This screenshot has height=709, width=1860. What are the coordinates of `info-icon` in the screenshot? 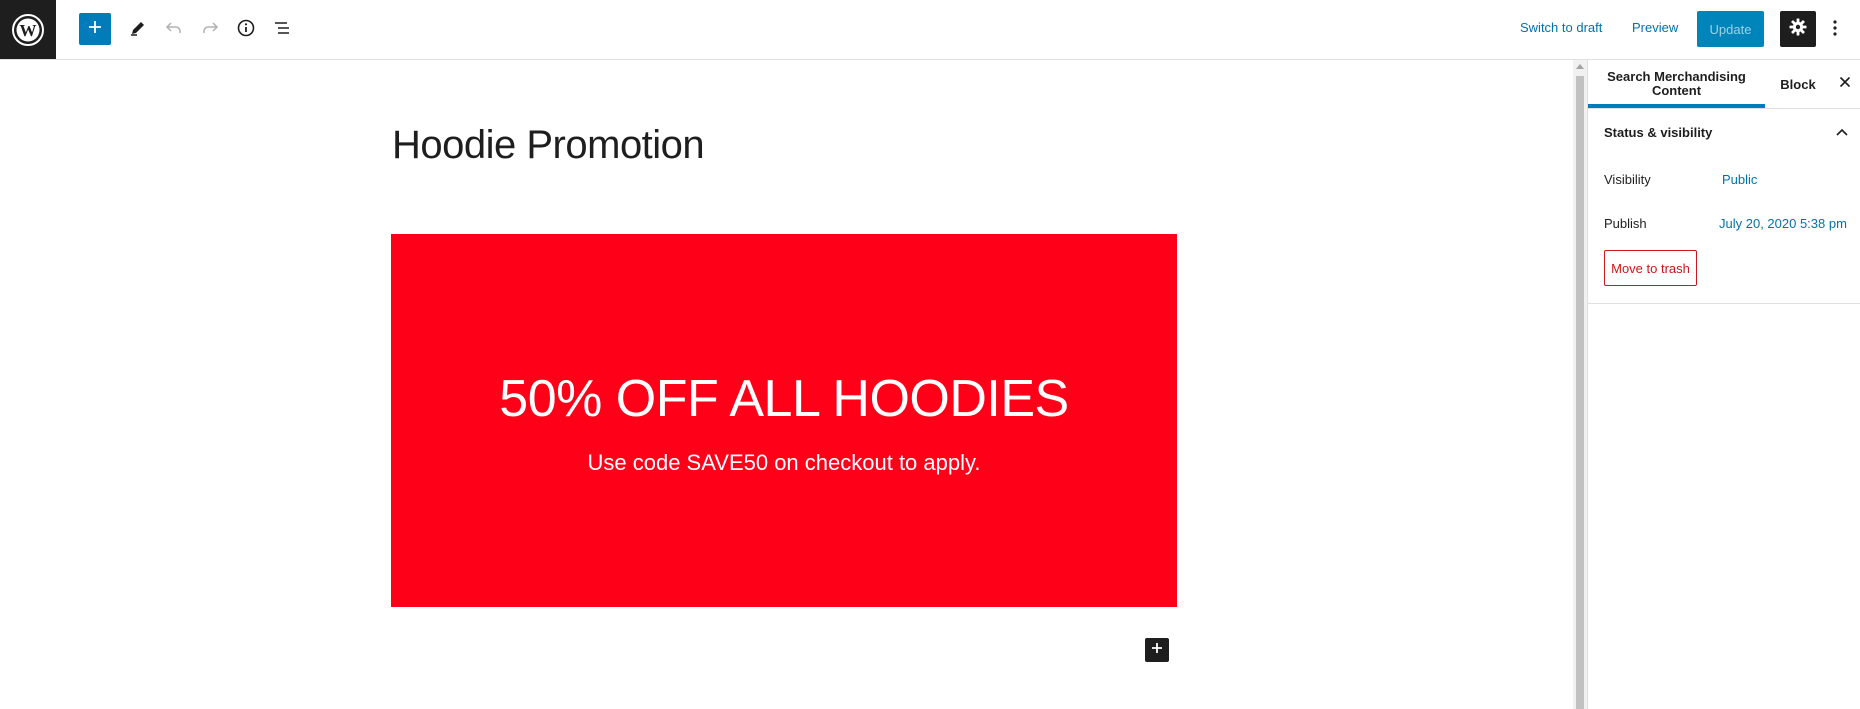 It's located at (246, 30).